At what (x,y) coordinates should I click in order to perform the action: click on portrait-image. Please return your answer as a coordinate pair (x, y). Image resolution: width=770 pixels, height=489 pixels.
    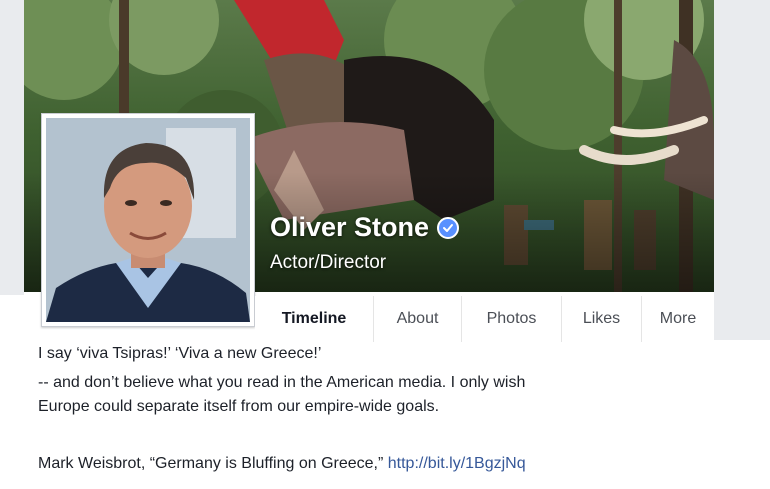
    Looking at the image, I should click on (148, 220).